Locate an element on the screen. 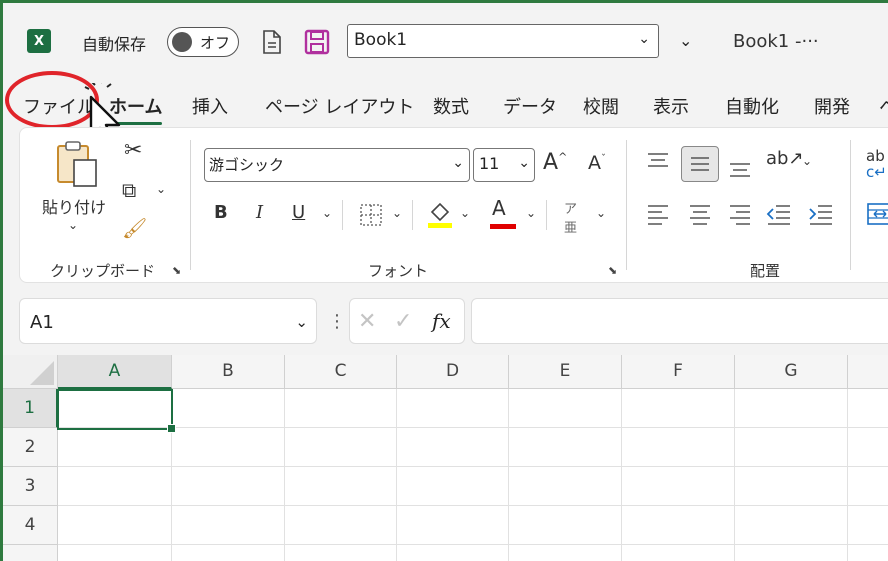  tab-help: ヘ is located at coordinates (883, 106).